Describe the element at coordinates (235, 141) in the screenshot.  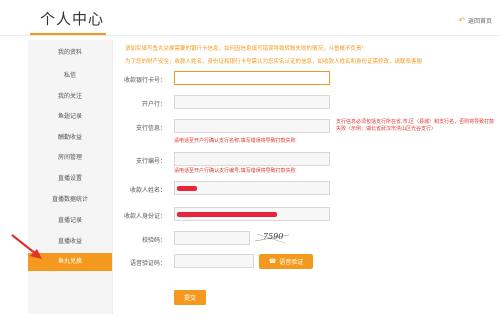
I see `branch-name-hint: 请电话至开户行确认支行名称,填写错误将导致打款失败` at that location.